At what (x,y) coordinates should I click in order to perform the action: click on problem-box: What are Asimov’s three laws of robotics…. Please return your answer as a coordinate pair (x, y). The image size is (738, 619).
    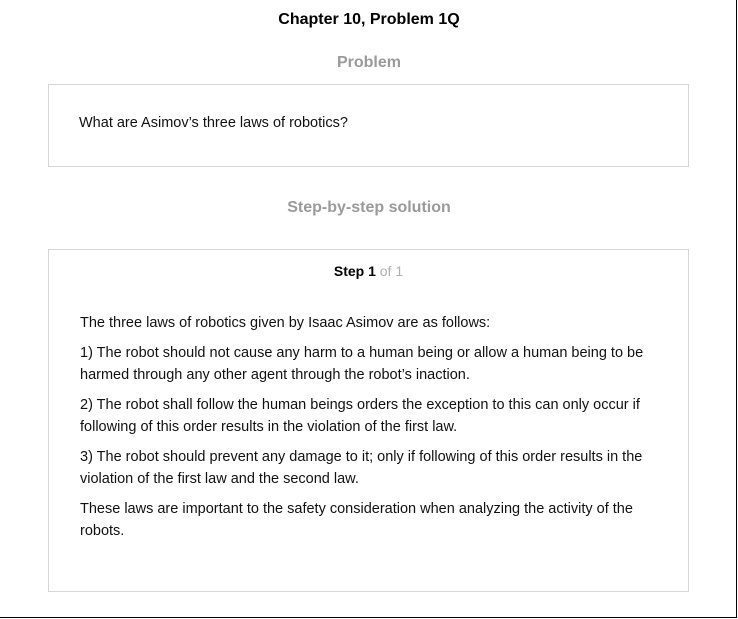
    Looking at the image, I should click on (368, 125).